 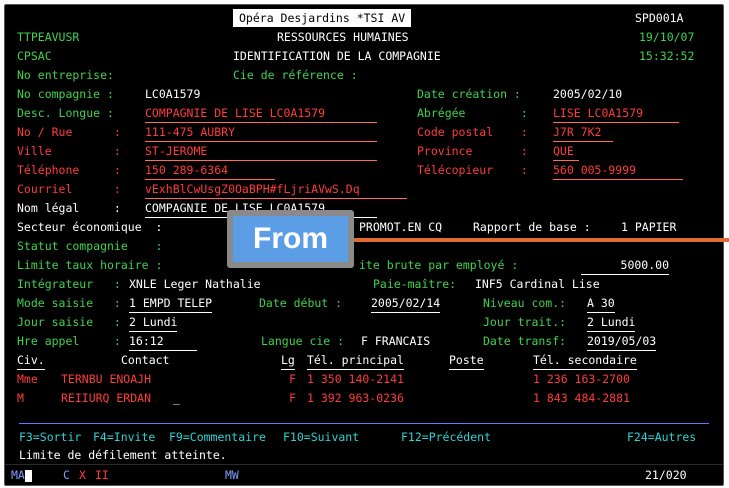 I want to click on hre-appel-field: 16:12, so click(x=163, y=341).